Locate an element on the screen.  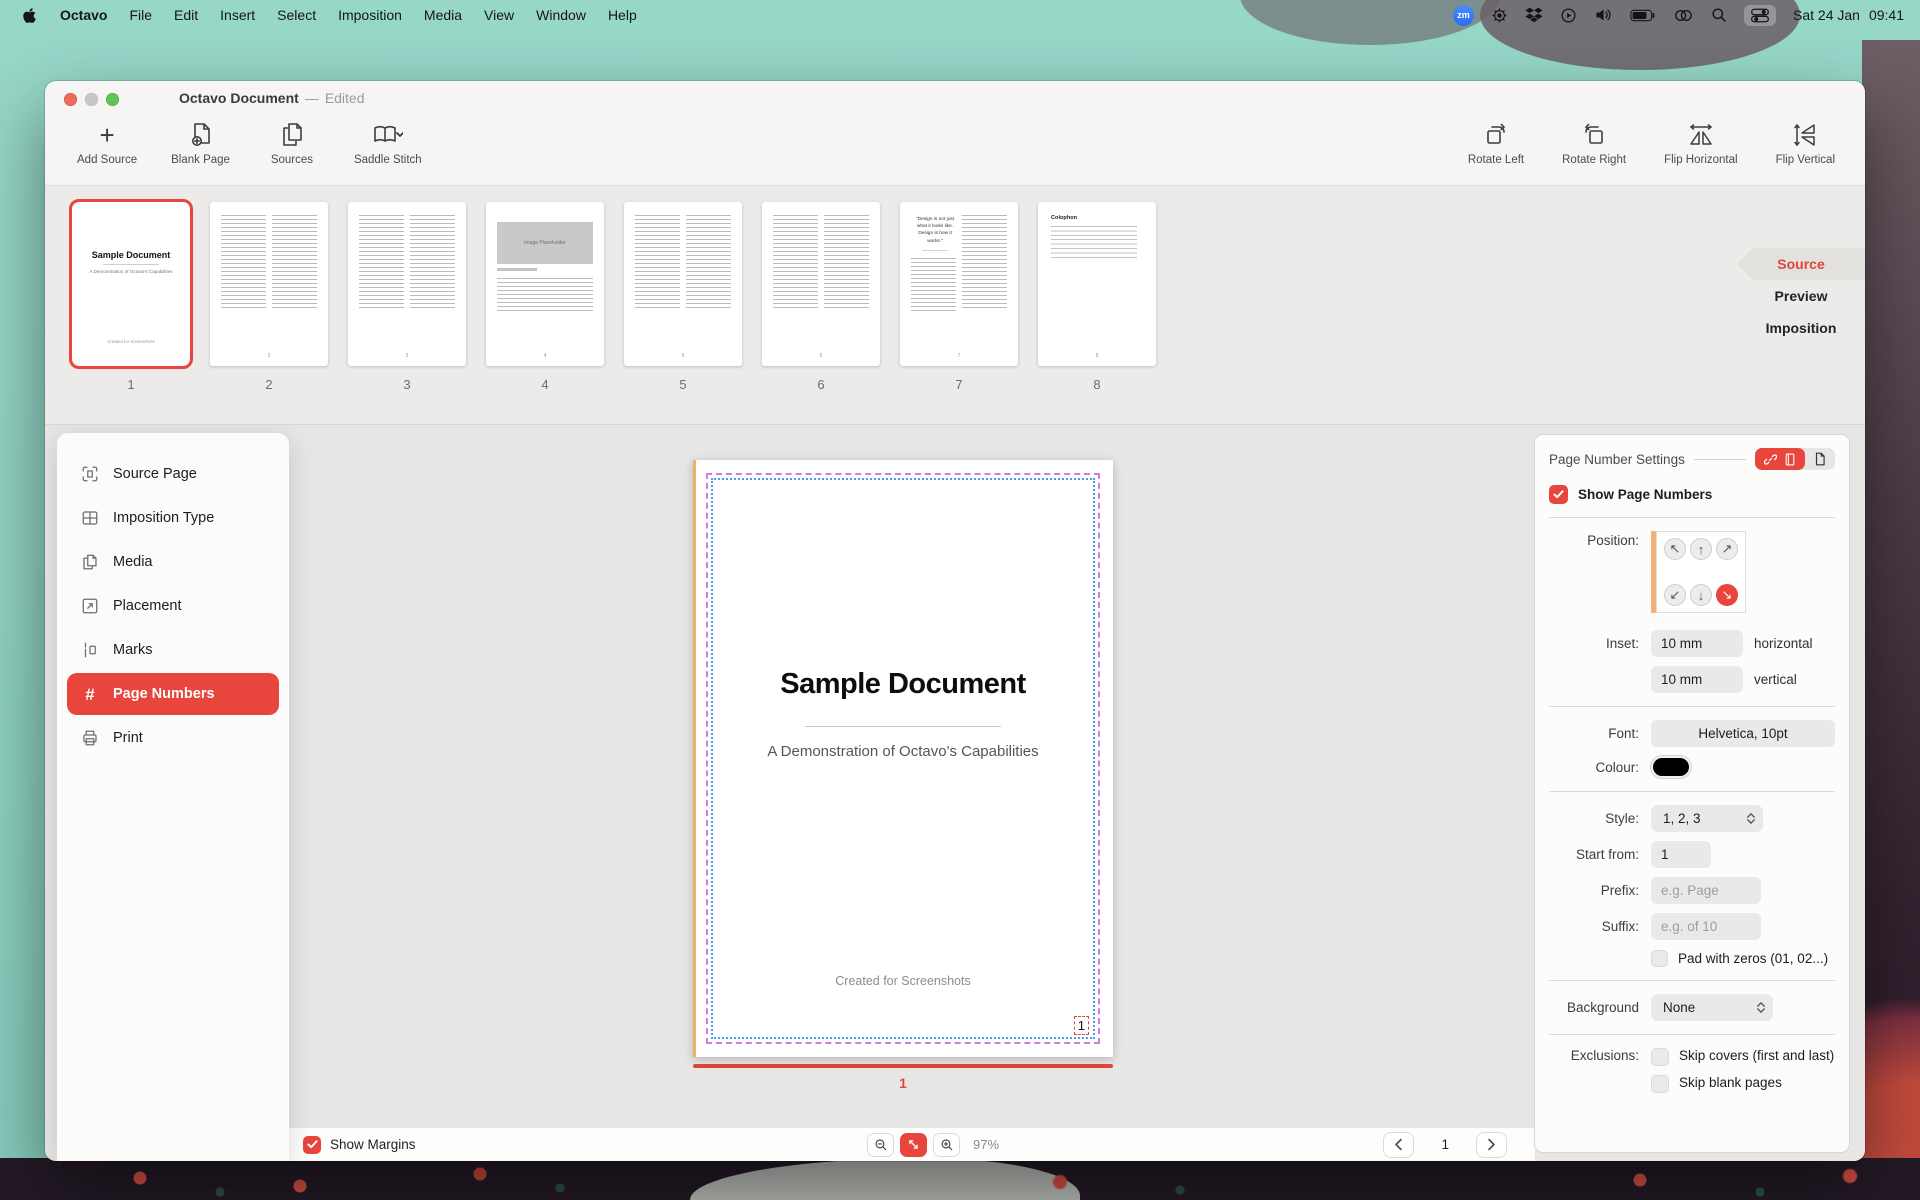
control-center-icon is located at coordinates (1760, 15).